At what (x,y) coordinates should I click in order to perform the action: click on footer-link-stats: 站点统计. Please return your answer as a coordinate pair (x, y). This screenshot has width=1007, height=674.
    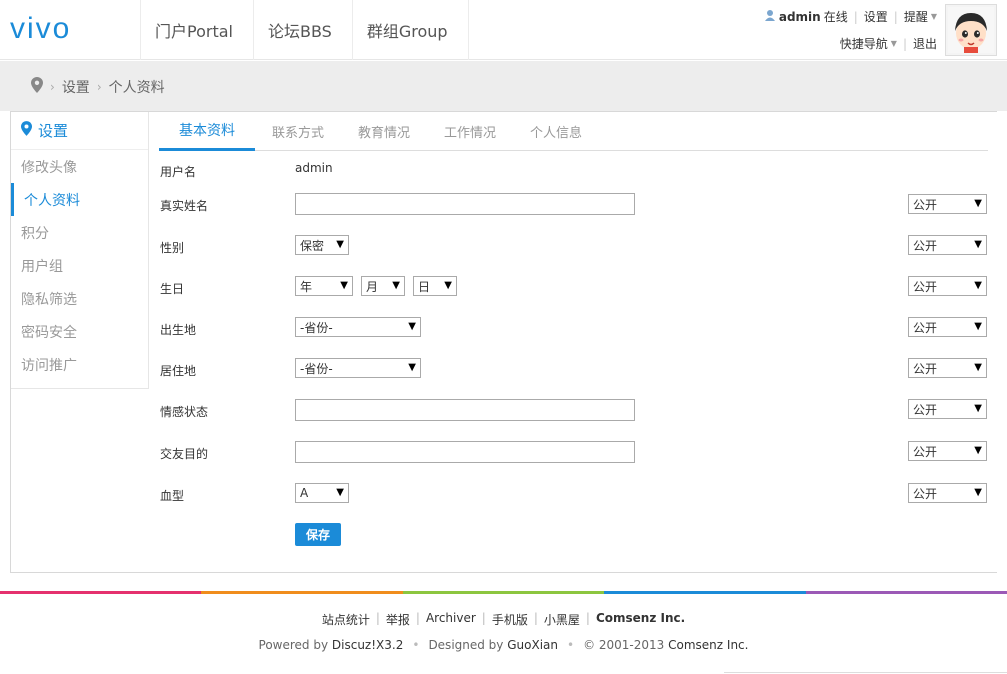
    Looking at the image, I should click on (346, 619).